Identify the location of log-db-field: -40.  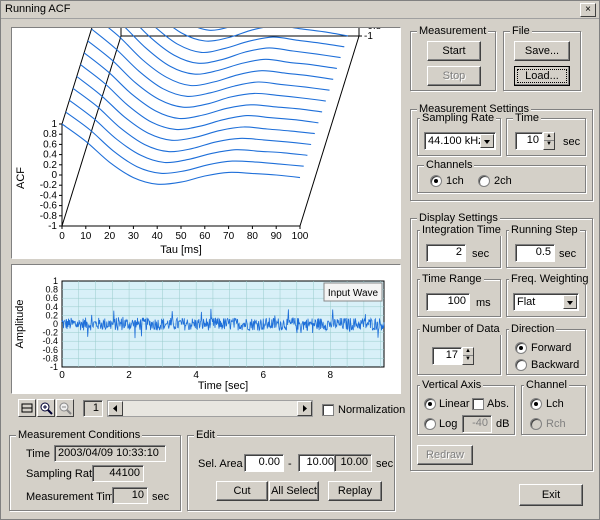
(477, 424).